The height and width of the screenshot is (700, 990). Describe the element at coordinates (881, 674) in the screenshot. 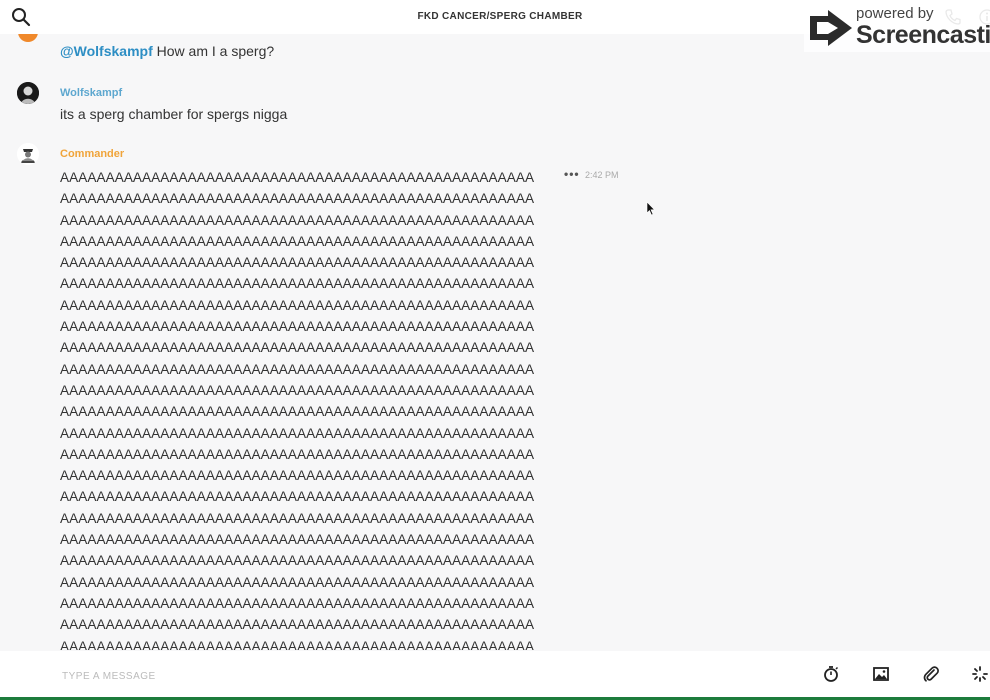

I see `image-icon` at that location.